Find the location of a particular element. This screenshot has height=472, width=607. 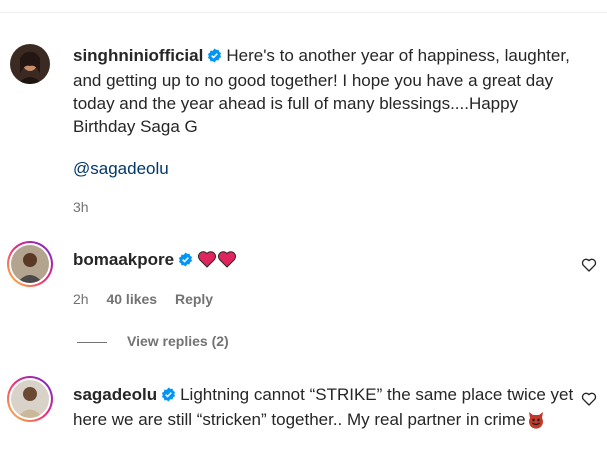

comment-meta: 3h is located at coordinates (88, 207).